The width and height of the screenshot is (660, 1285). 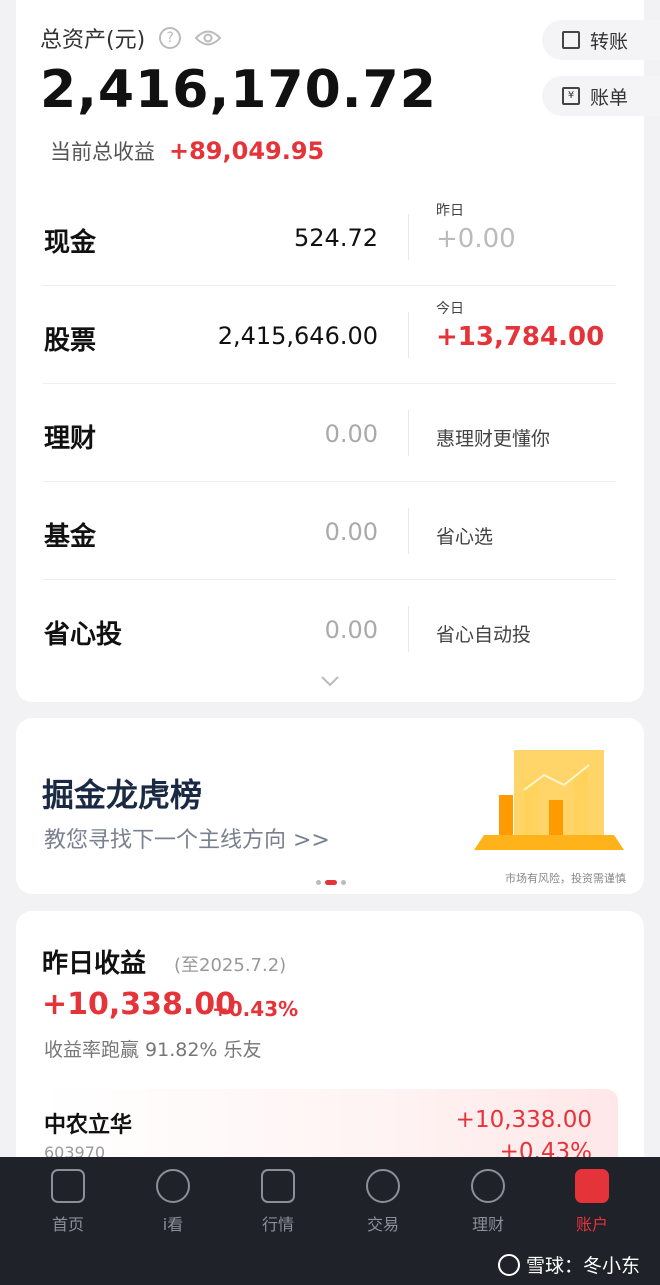 I want to click on nav-market: 行情, so click(x=278, y=1202).